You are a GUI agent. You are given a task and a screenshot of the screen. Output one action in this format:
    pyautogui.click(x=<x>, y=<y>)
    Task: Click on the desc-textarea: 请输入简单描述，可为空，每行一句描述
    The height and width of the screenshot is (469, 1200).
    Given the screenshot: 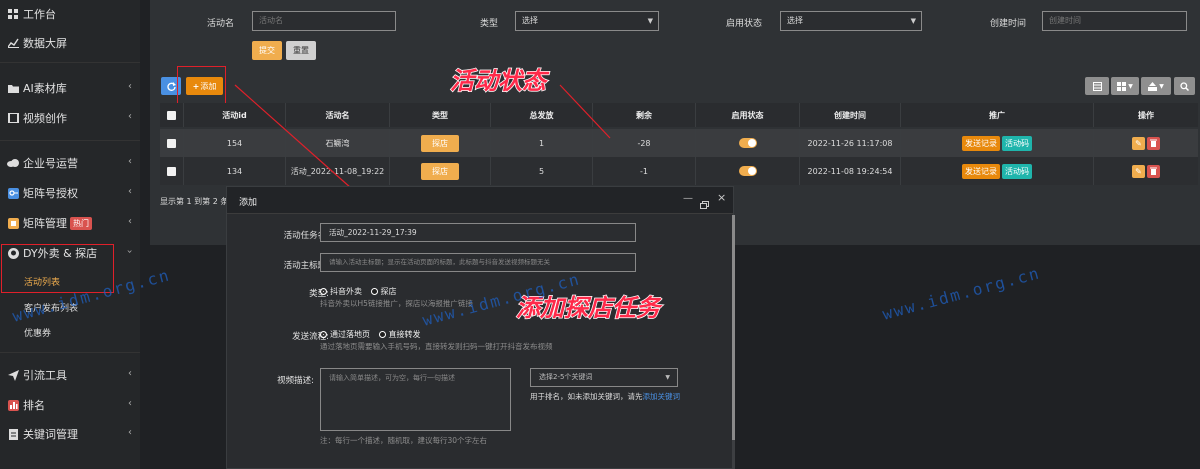 What is the action you would take?
    pyautogui.click(x=415, y=399)
    